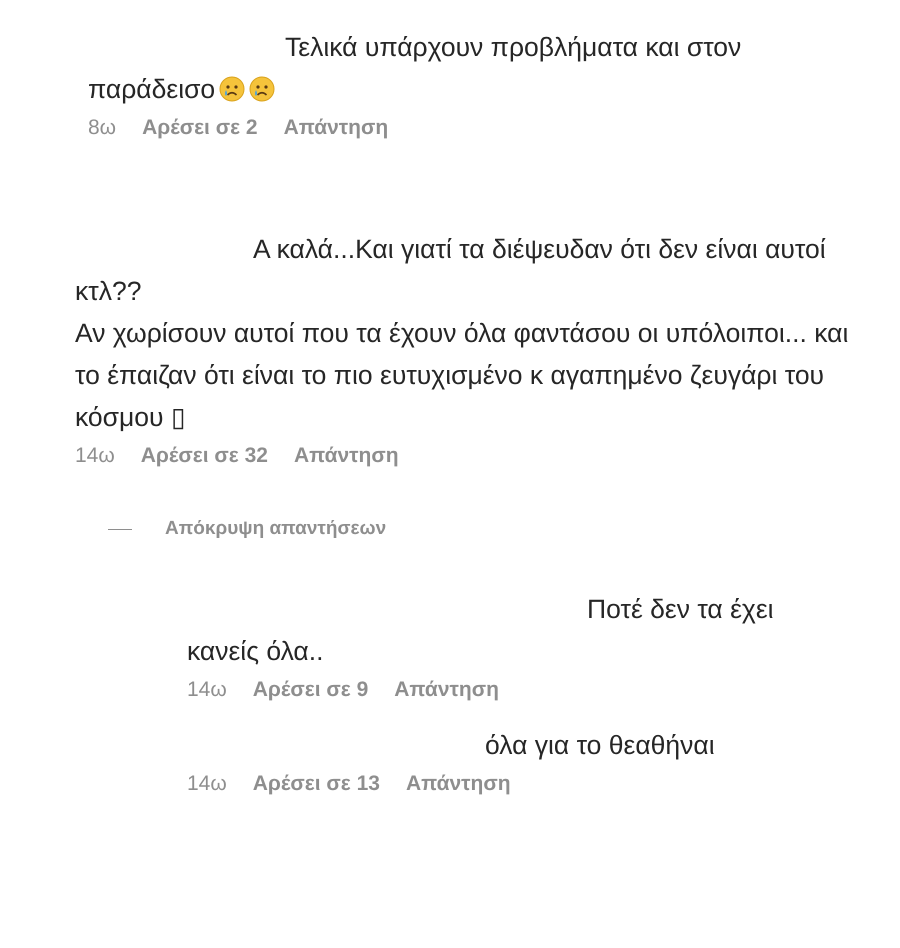 This screenshot has height=948, width=900. What do you see at coordinates (481, 630) in the screenshot?
I see `comment-text: Ποτέ δεν τα έχει κανείς όλα..` at bounding box center [481, 630].